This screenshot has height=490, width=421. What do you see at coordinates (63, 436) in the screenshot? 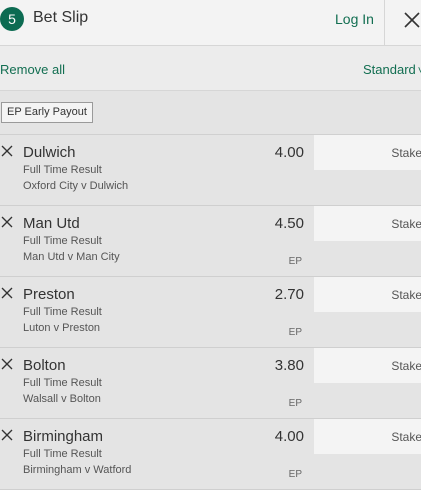
I see `selection-name: Birmingham` at bounding box center [63, 436].